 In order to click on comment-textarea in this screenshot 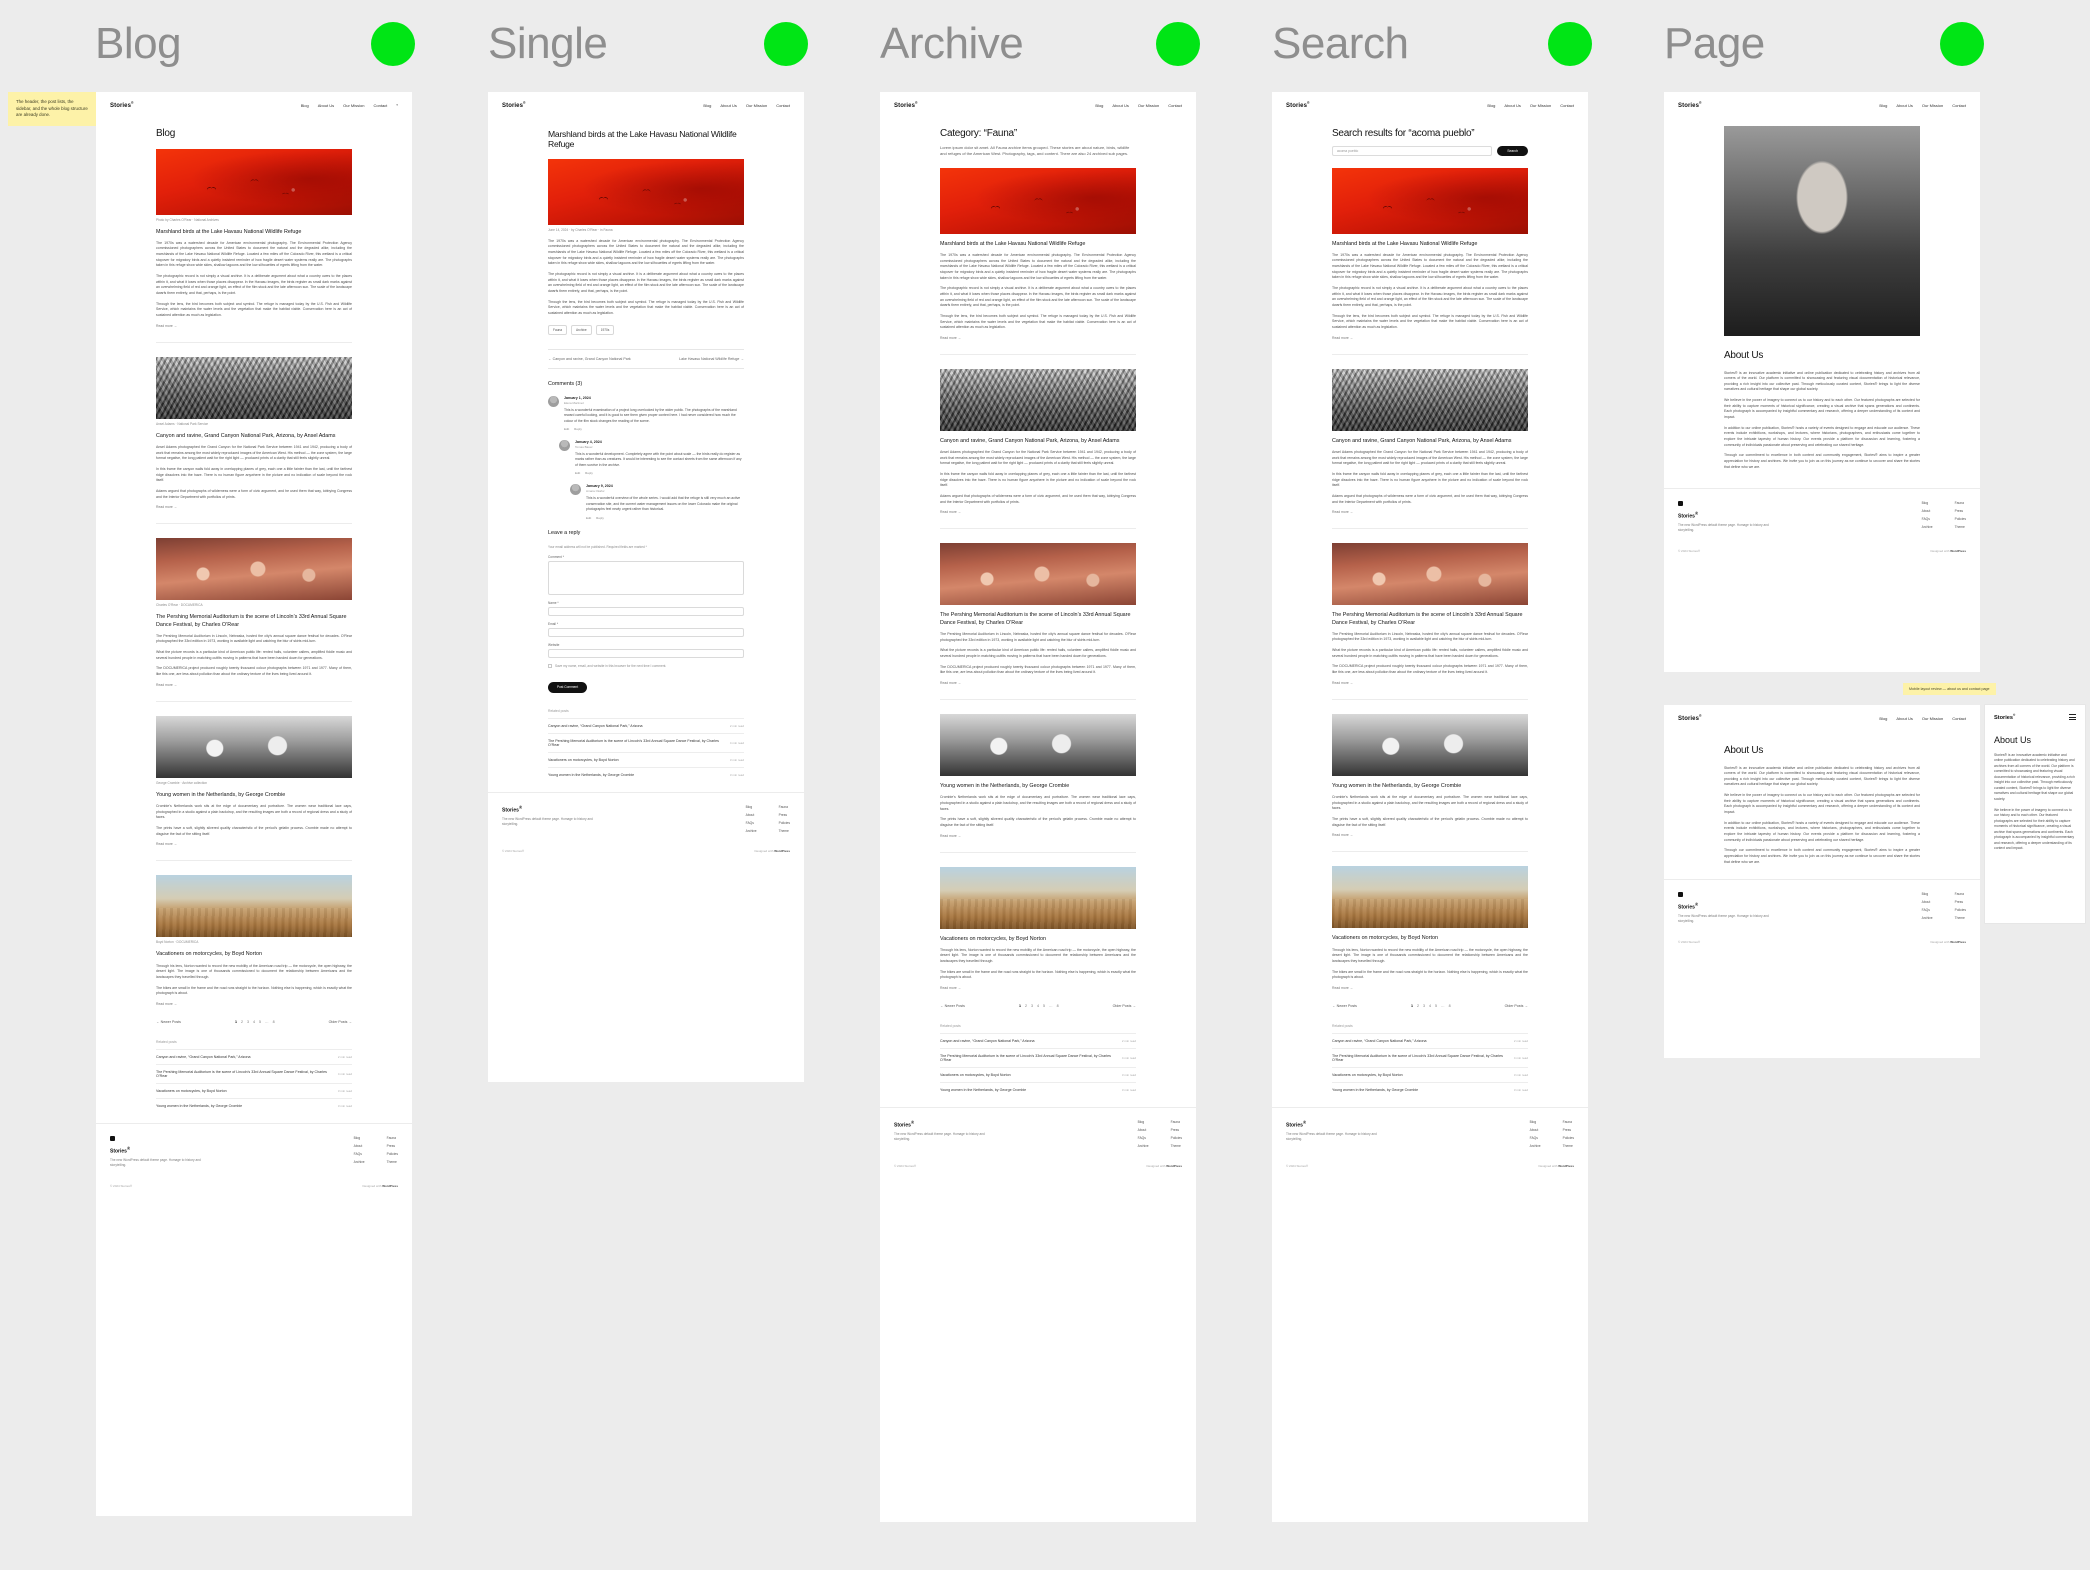, I will do `click(646, 577)`.